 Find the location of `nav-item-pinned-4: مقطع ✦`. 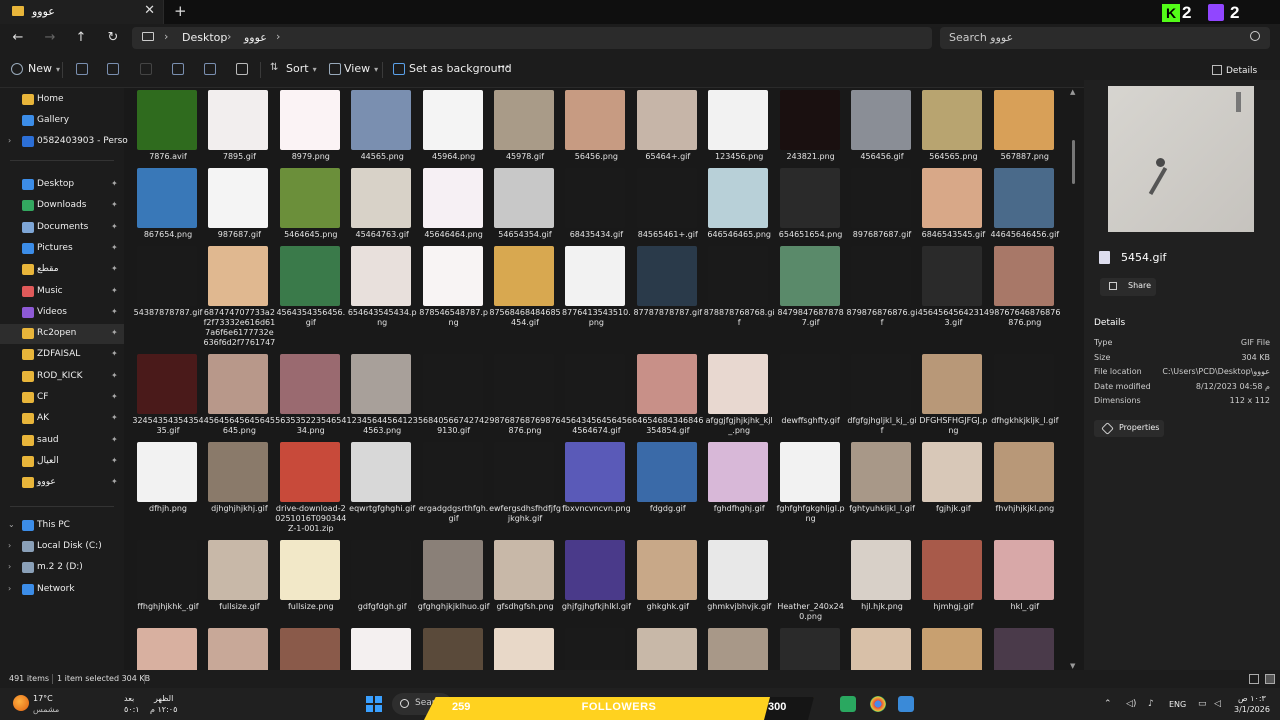

nav-item-pinned-4: مقطع ✦ is located at coordinates (62, 270).